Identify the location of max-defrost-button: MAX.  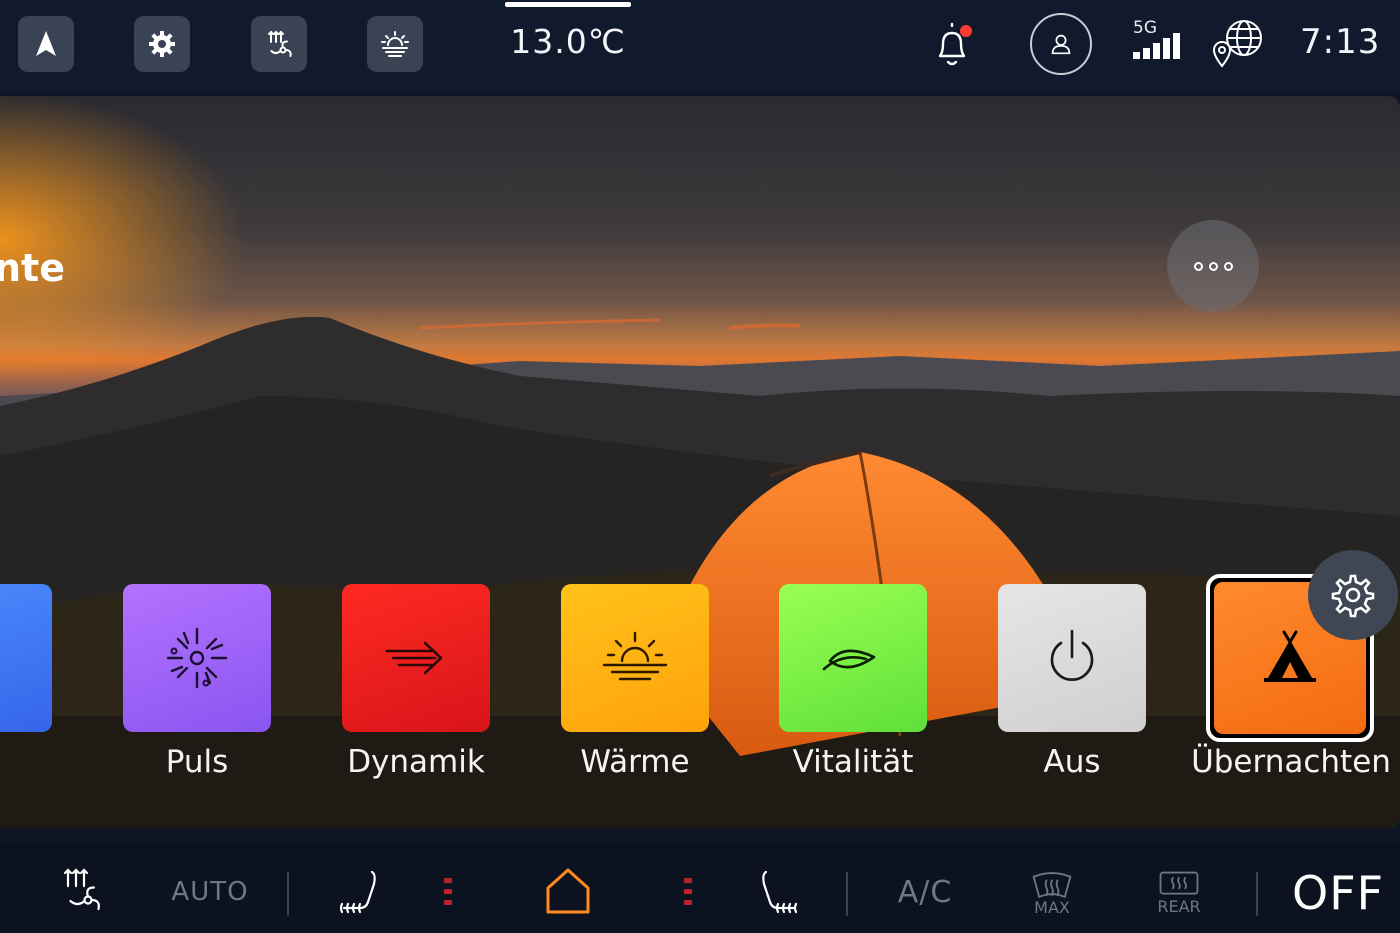
(1052, 894).